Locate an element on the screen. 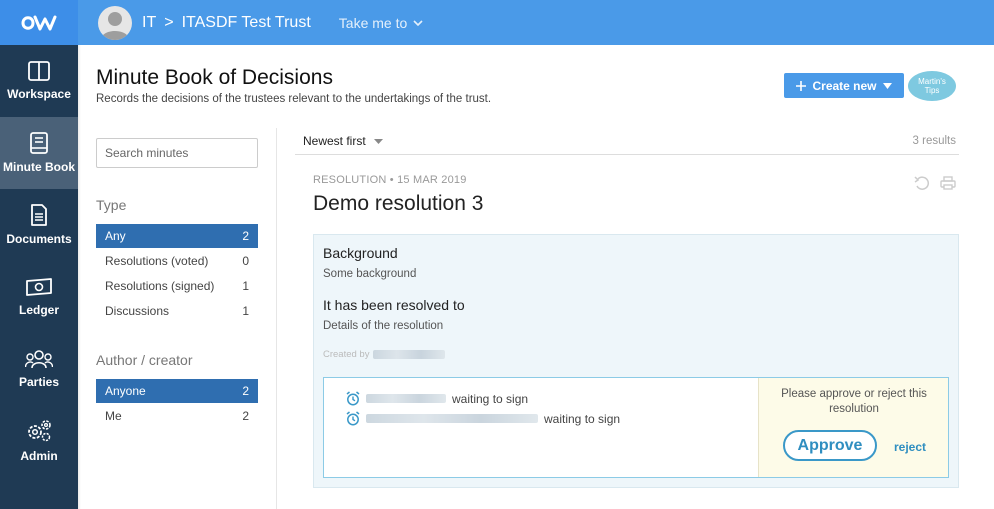 This screenshot has height=509, width=994. filter-option-count: 0 is located at coordinates (245, 261).